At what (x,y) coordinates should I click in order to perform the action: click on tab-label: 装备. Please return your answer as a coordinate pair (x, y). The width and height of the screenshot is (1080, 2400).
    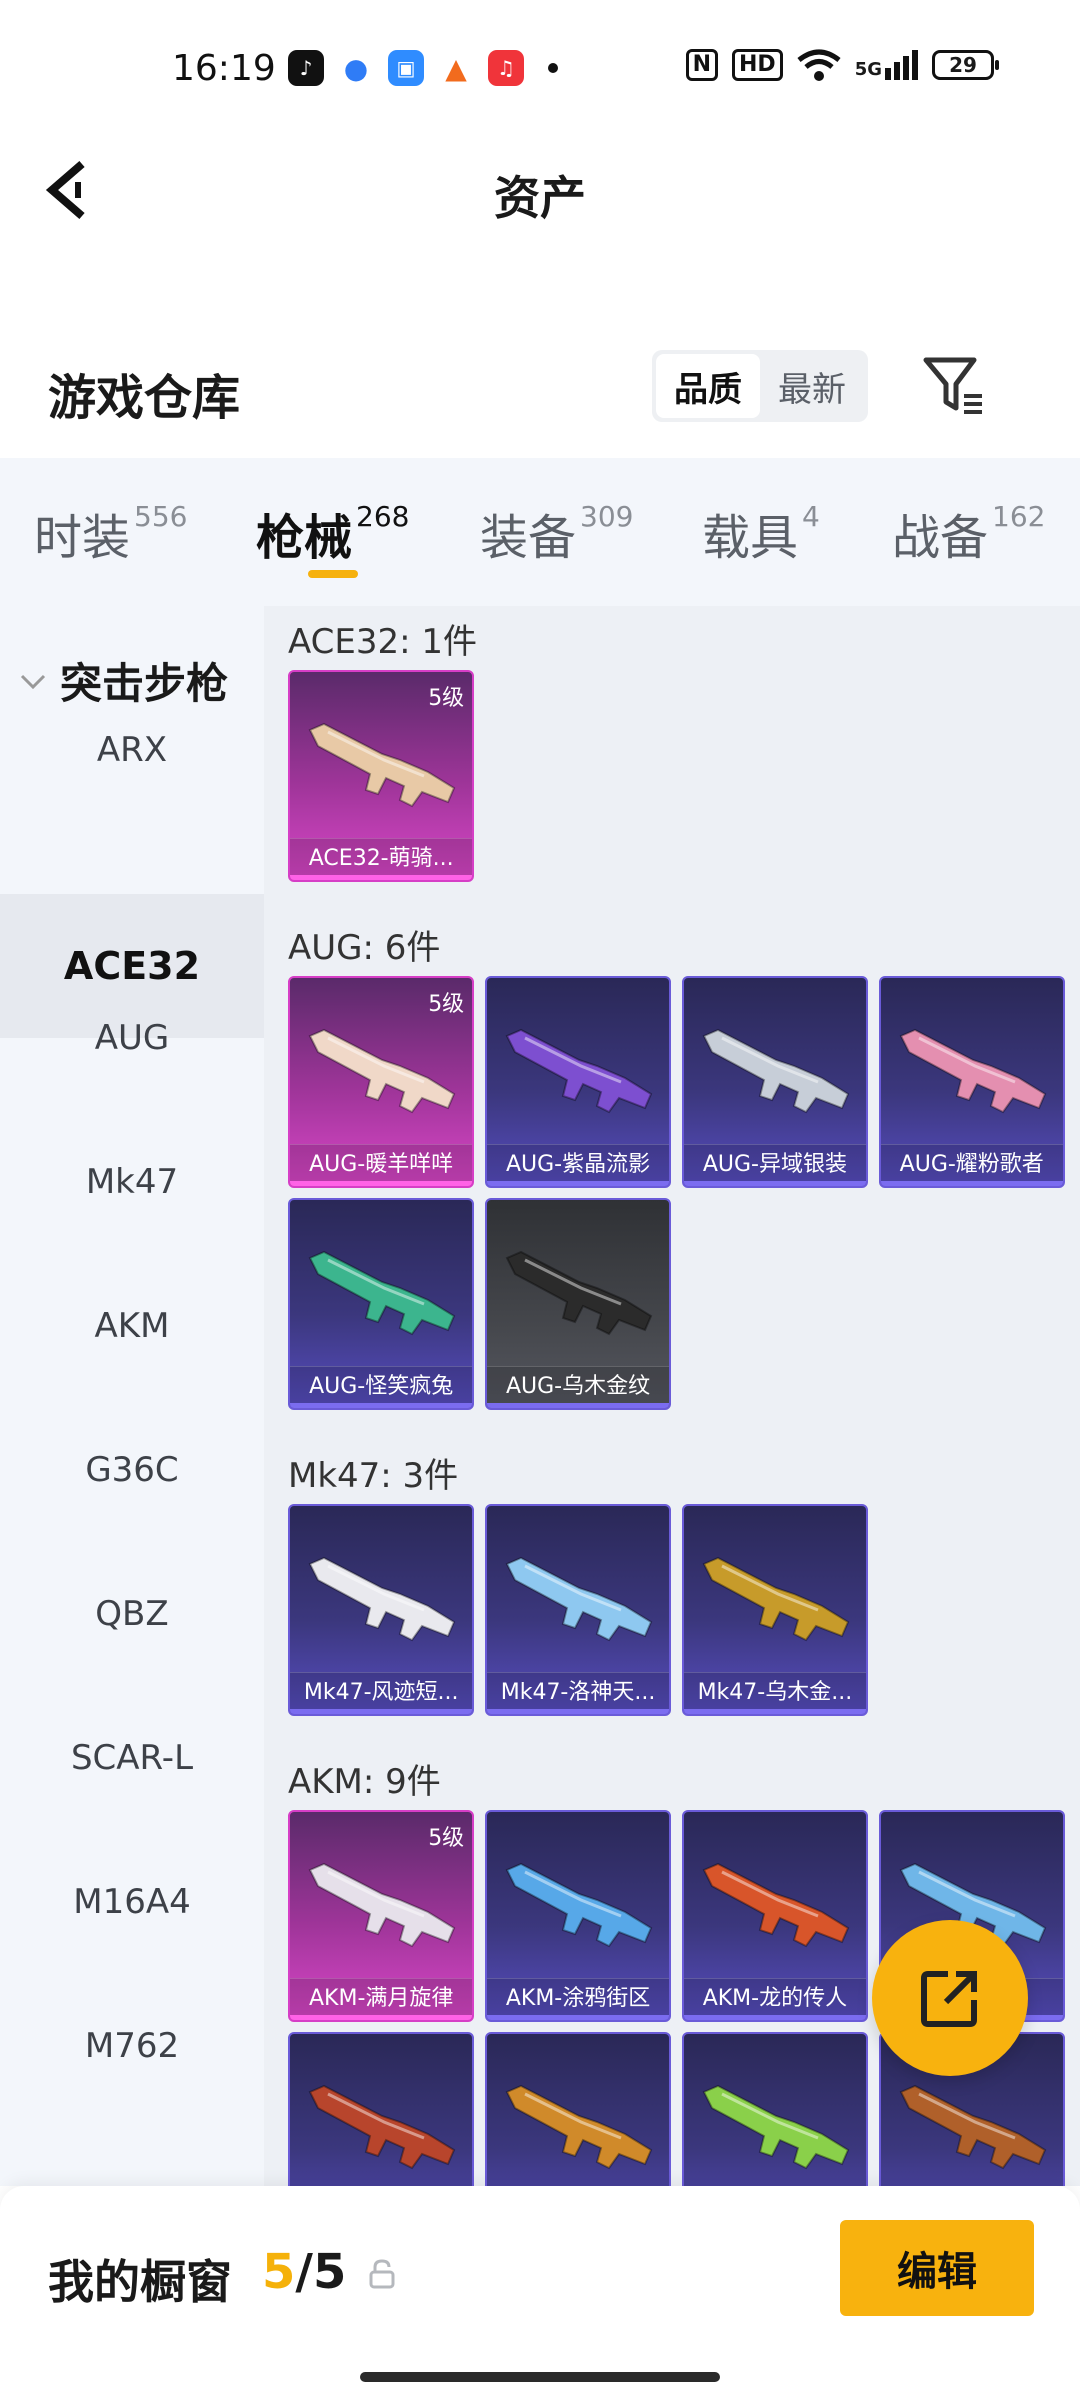
    Looking at the image, I should click on (528, 538).